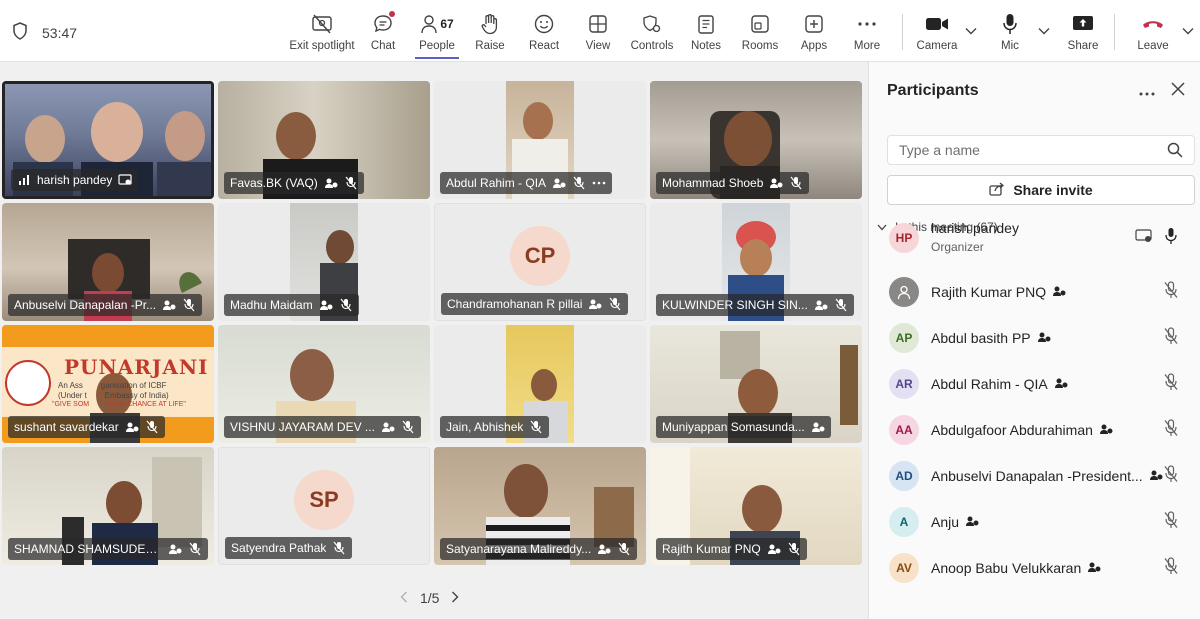 The height and width of the screenshot is (619, 1200). What do you see at coordinates (1012, 430) in the screenshot?
I see `participant-name-text: Abdulgafoor Abdurahiman` at bounding box center [1012, 430].